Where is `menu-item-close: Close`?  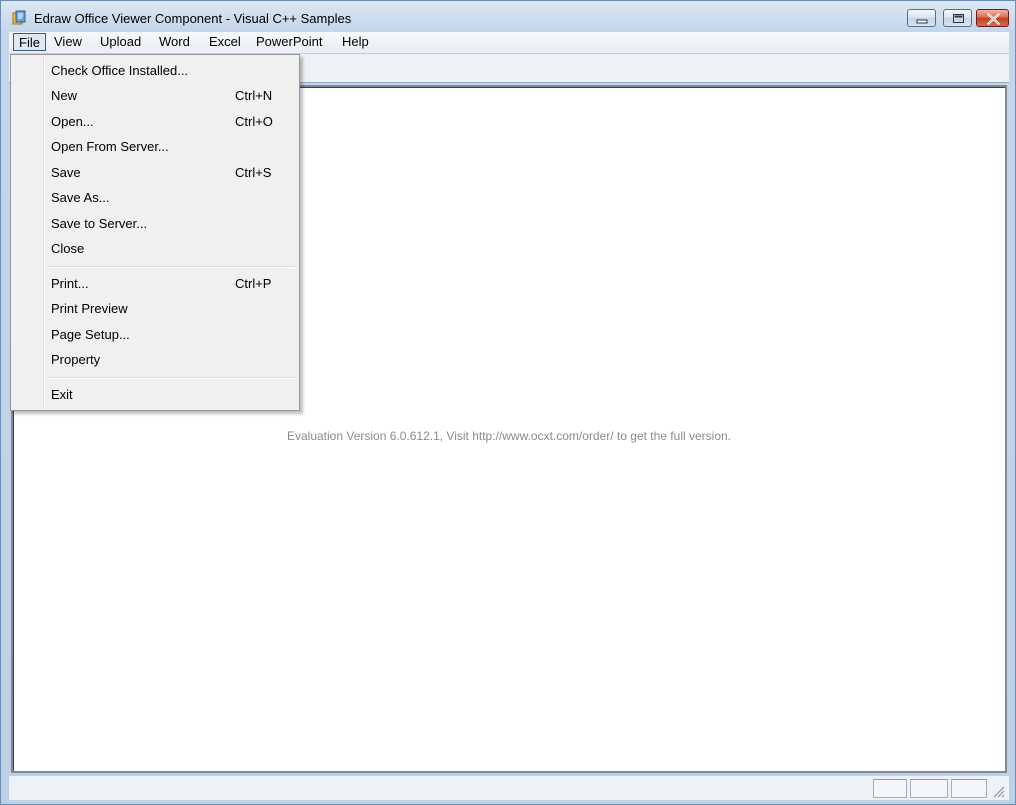
menu-item-close: Close is located at coordinates (155, 248).